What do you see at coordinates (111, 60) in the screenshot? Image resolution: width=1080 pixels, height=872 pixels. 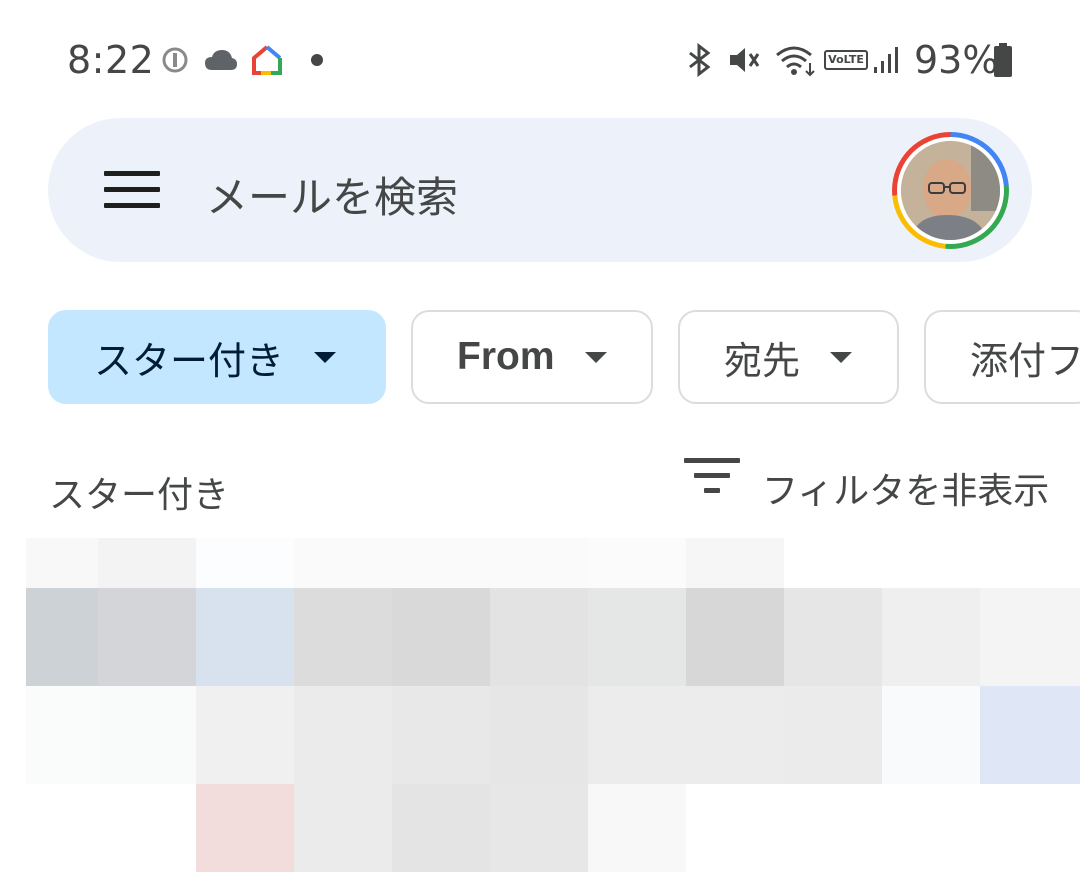 I see `status-time: 8:22` at bounding box center [111, 60].